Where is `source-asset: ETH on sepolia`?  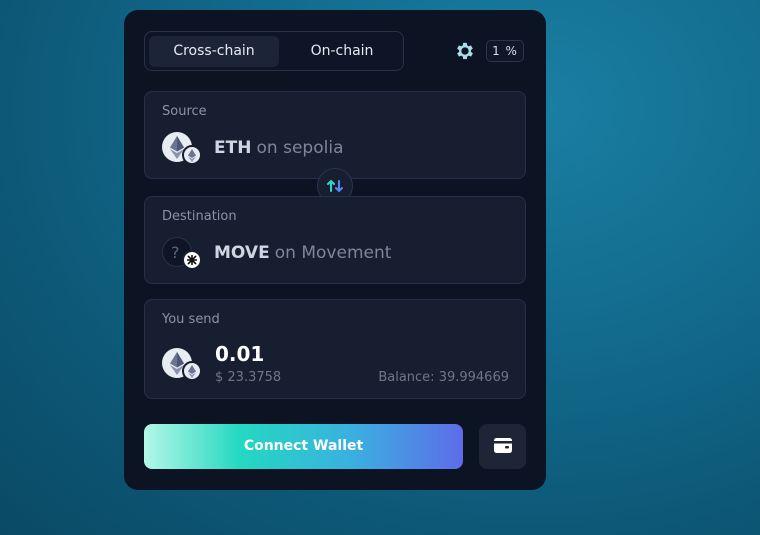
source-asset: ETH on sepolia is located at coordinates (278, 148).